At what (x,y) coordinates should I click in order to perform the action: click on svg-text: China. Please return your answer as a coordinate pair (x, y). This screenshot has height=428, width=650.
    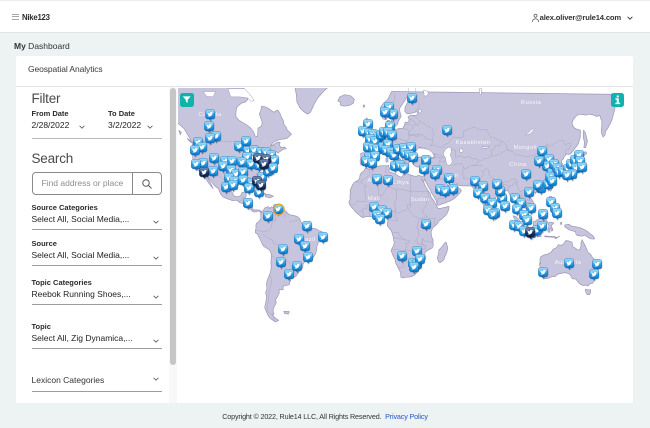
    Looking at the image, I should click on (518, 165).